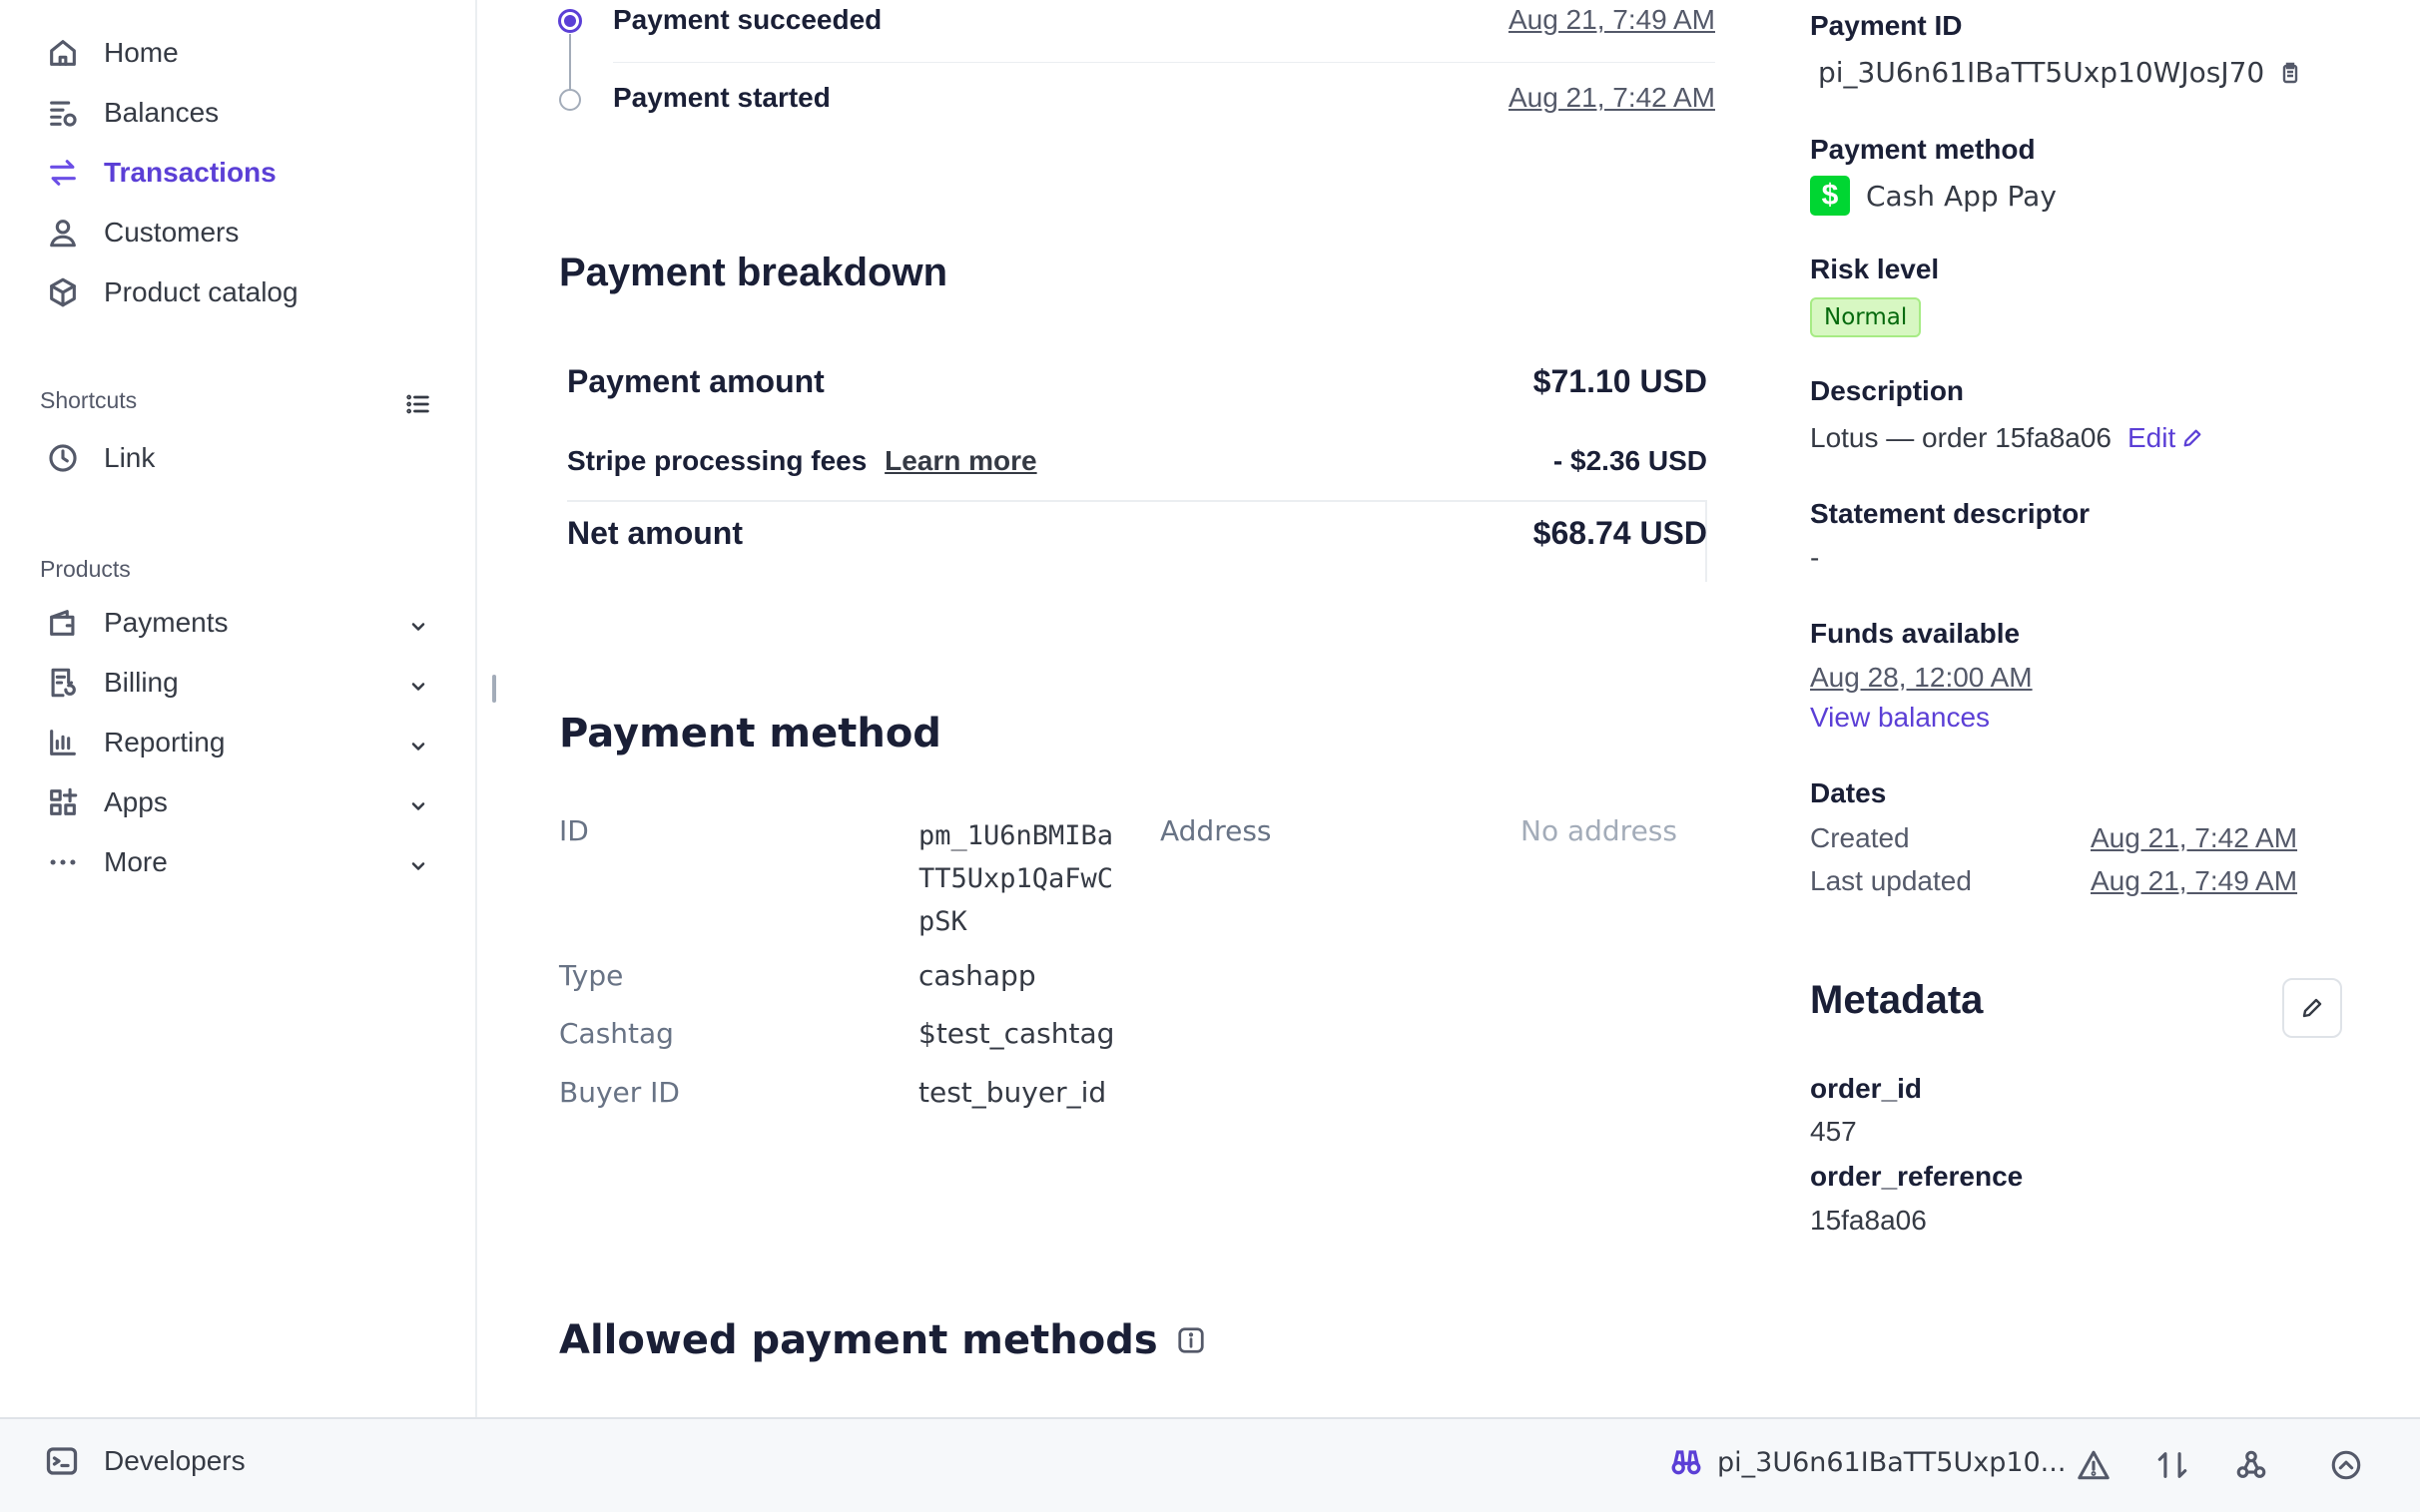  What do you see at coordinates (2346, 1465) in the screenshot?
I see `chevron-up-circle-icon` at bounding box center [2346, 1465].